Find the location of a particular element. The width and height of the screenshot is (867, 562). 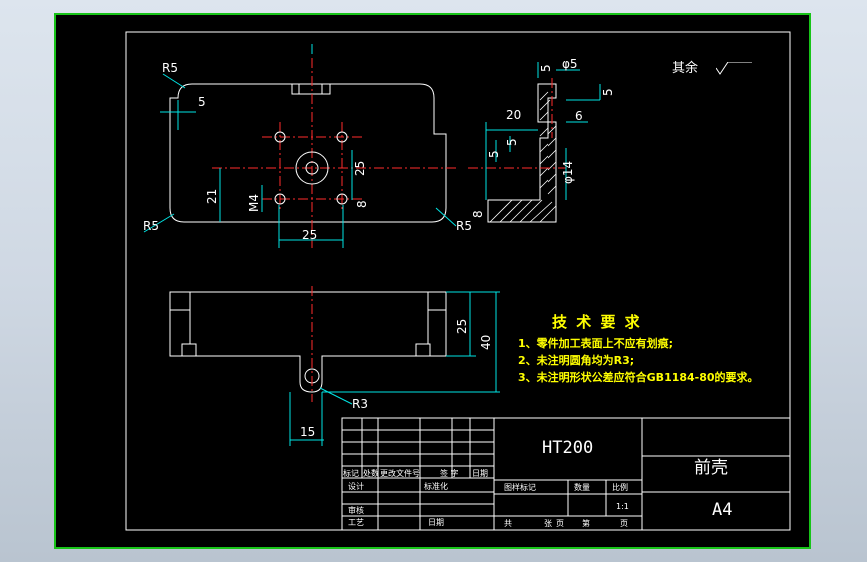

drawing-title: 前壳 is located at coordinates (711, 468).